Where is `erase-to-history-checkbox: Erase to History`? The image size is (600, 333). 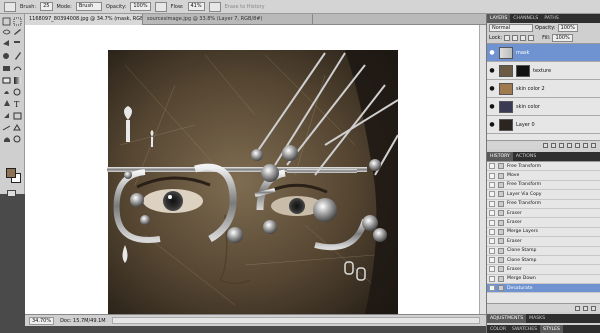
erase-to-history-checkbox: Erase to History is located at coordinates (245, 7).